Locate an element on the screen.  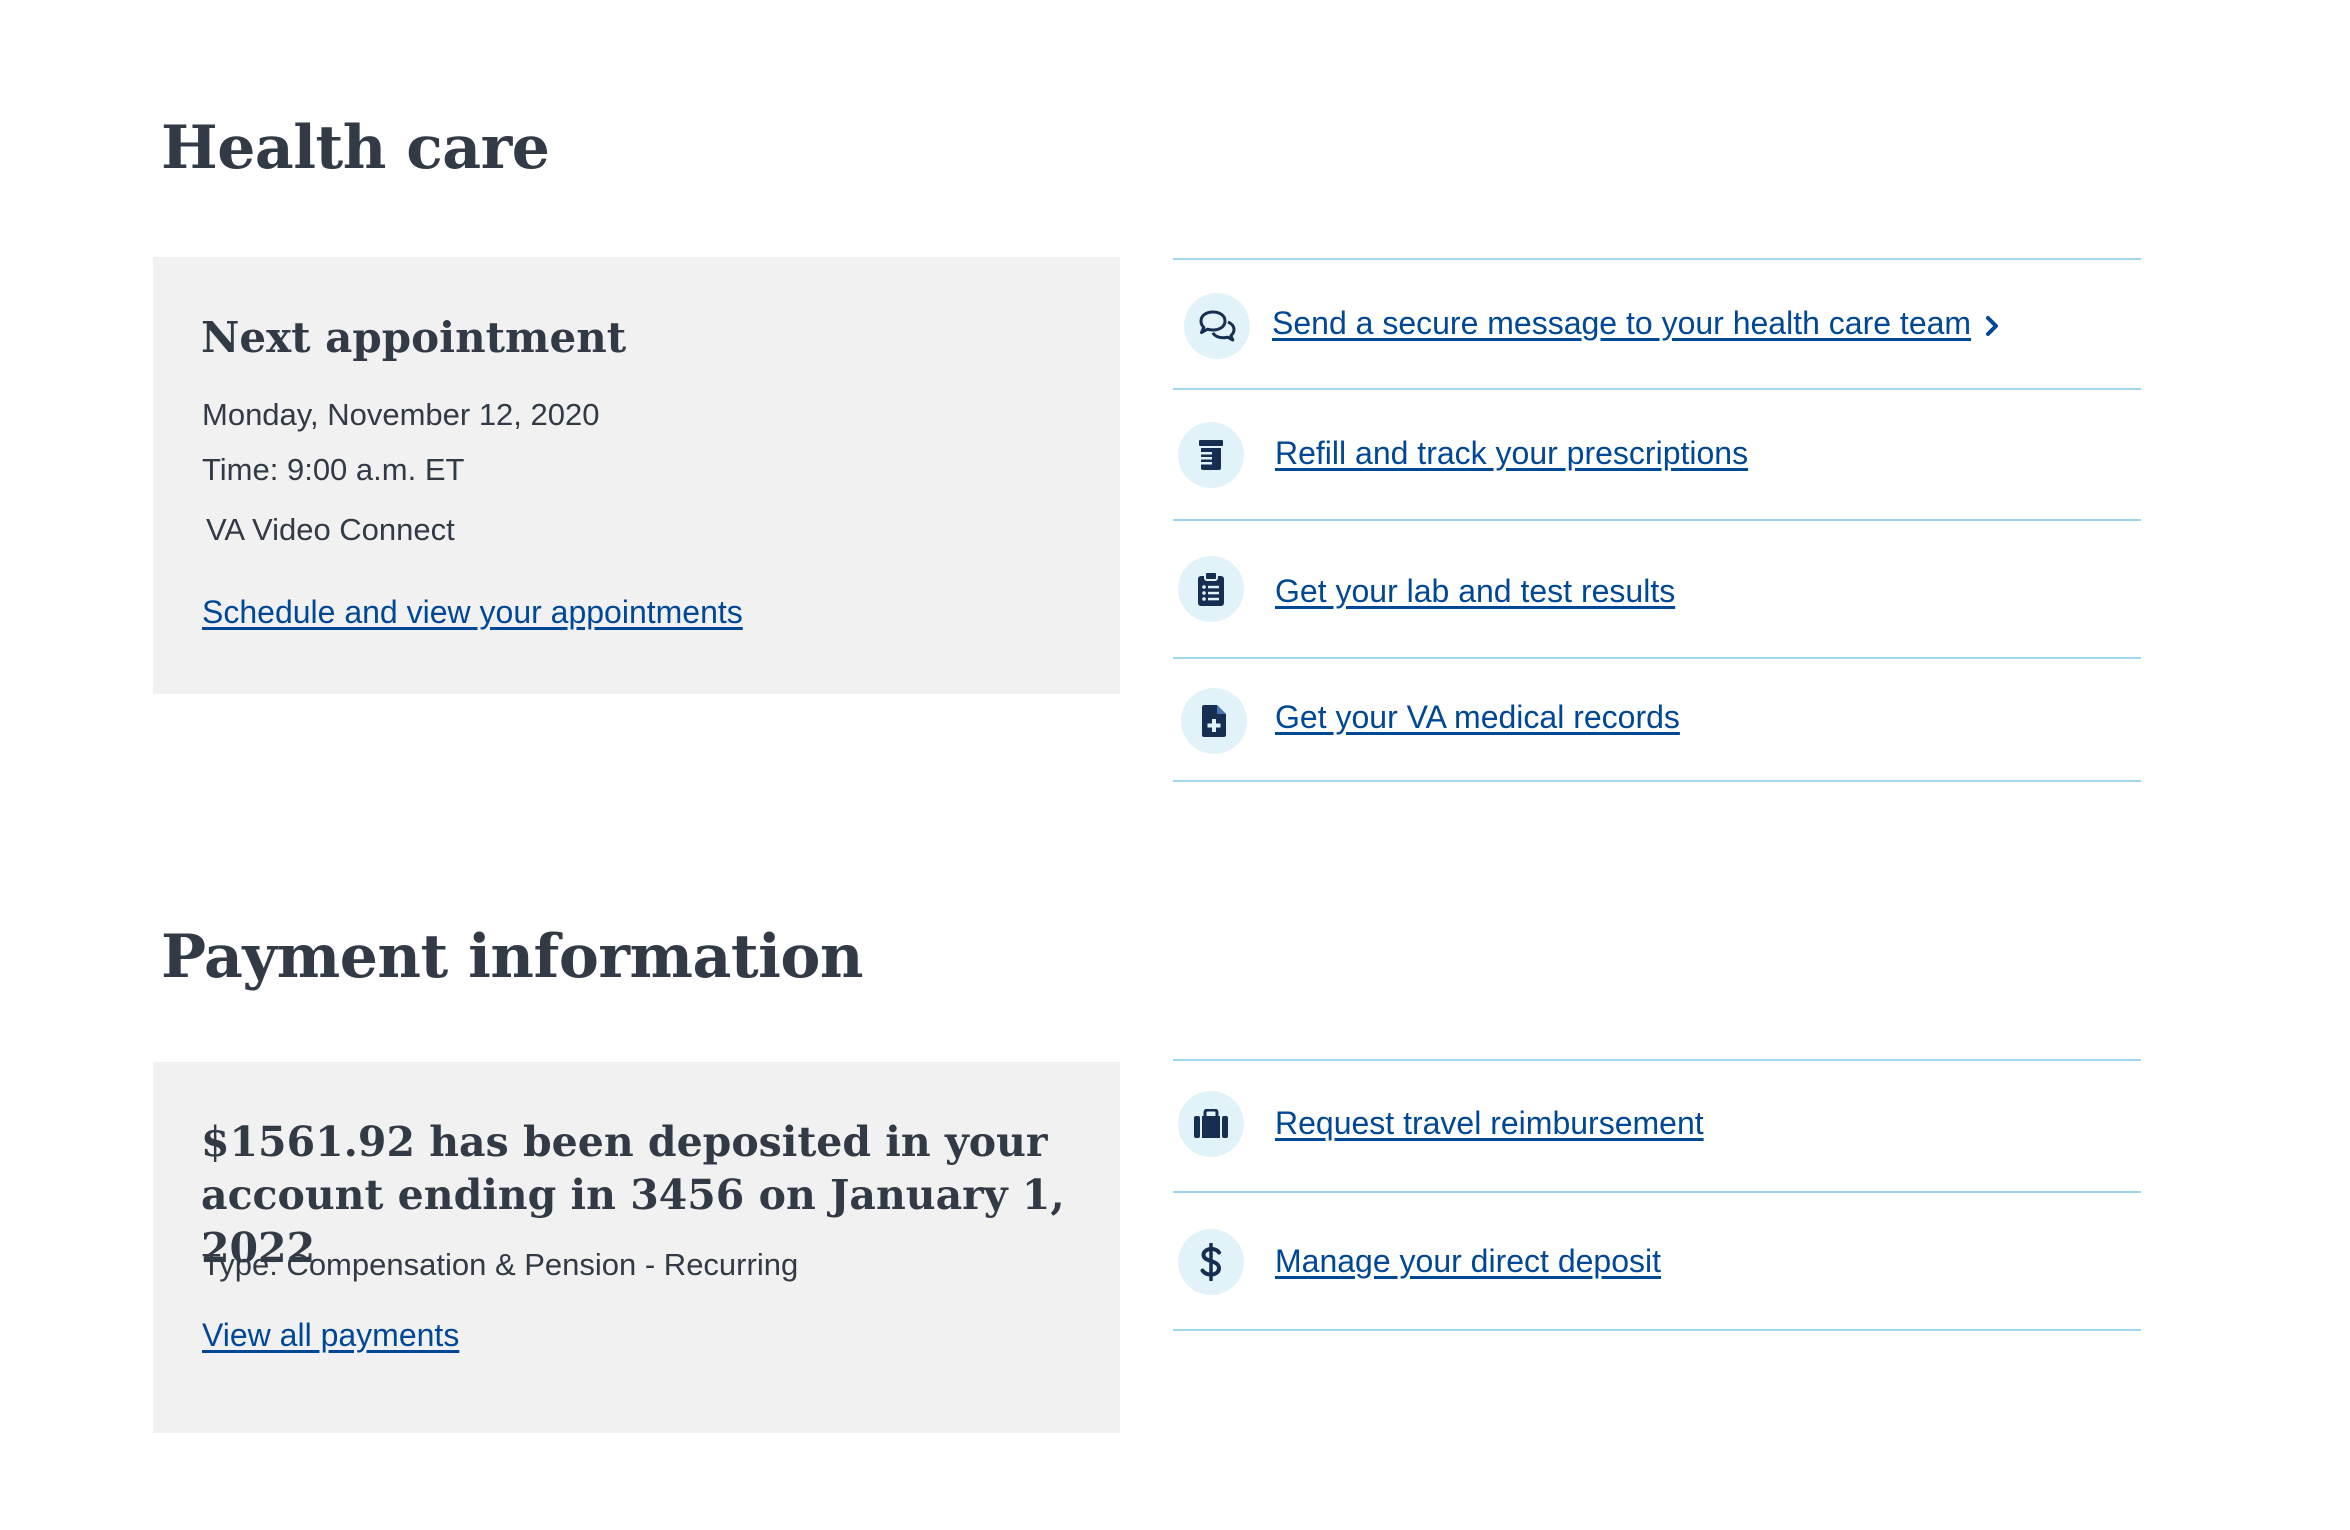
medical-file-icon is located at coordinates (1214, 721).